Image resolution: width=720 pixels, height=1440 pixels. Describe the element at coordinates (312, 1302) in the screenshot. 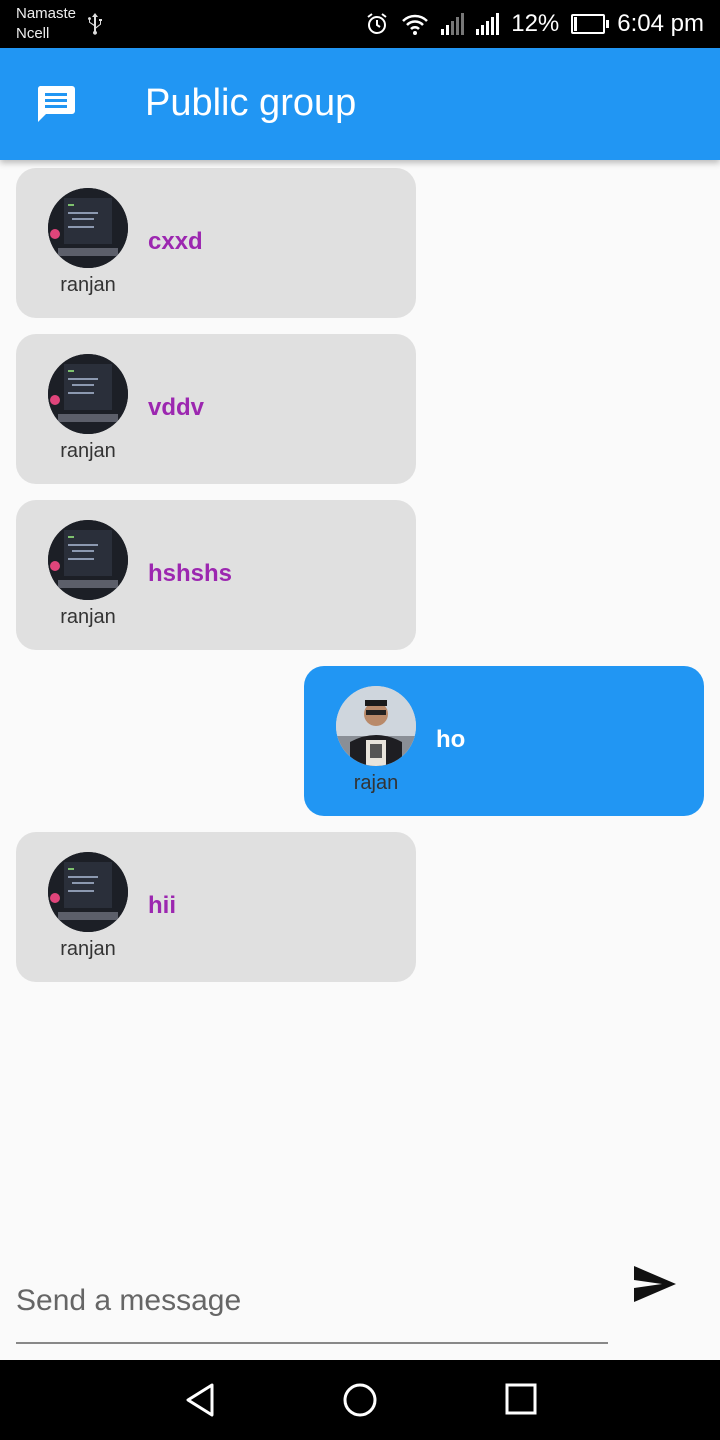

I see `message-input` at that location.